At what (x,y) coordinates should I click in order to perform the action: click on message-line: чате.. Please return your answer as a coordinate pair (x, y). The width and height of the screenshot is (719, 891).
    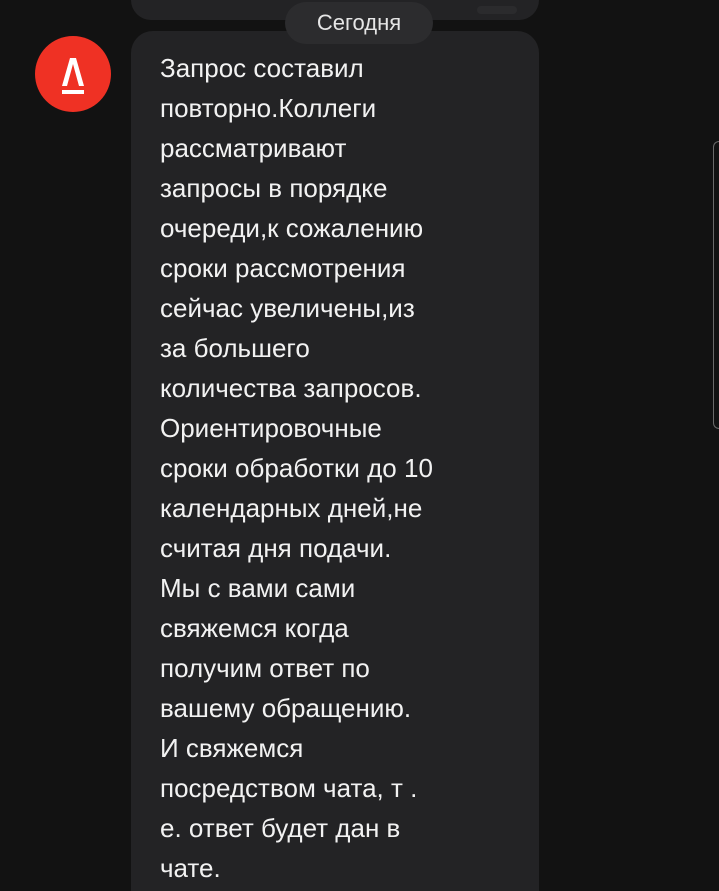
    Looking at the image, I should click on (190, 868).